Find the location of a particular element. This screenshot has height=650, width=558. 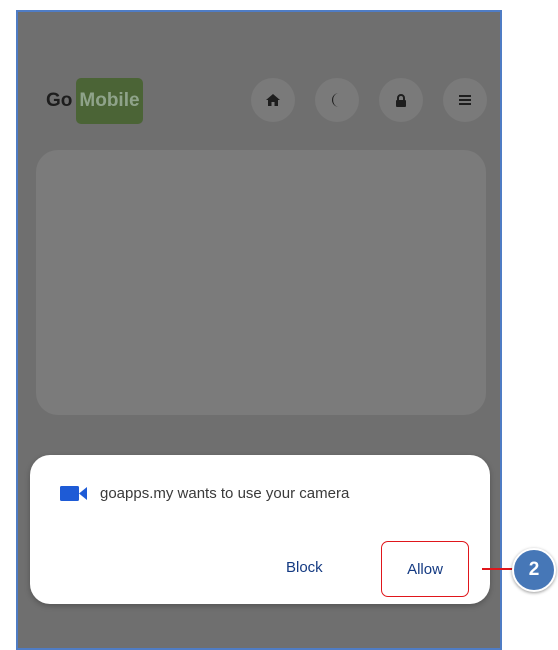

moon-icon is located at coordinates (335, 100).